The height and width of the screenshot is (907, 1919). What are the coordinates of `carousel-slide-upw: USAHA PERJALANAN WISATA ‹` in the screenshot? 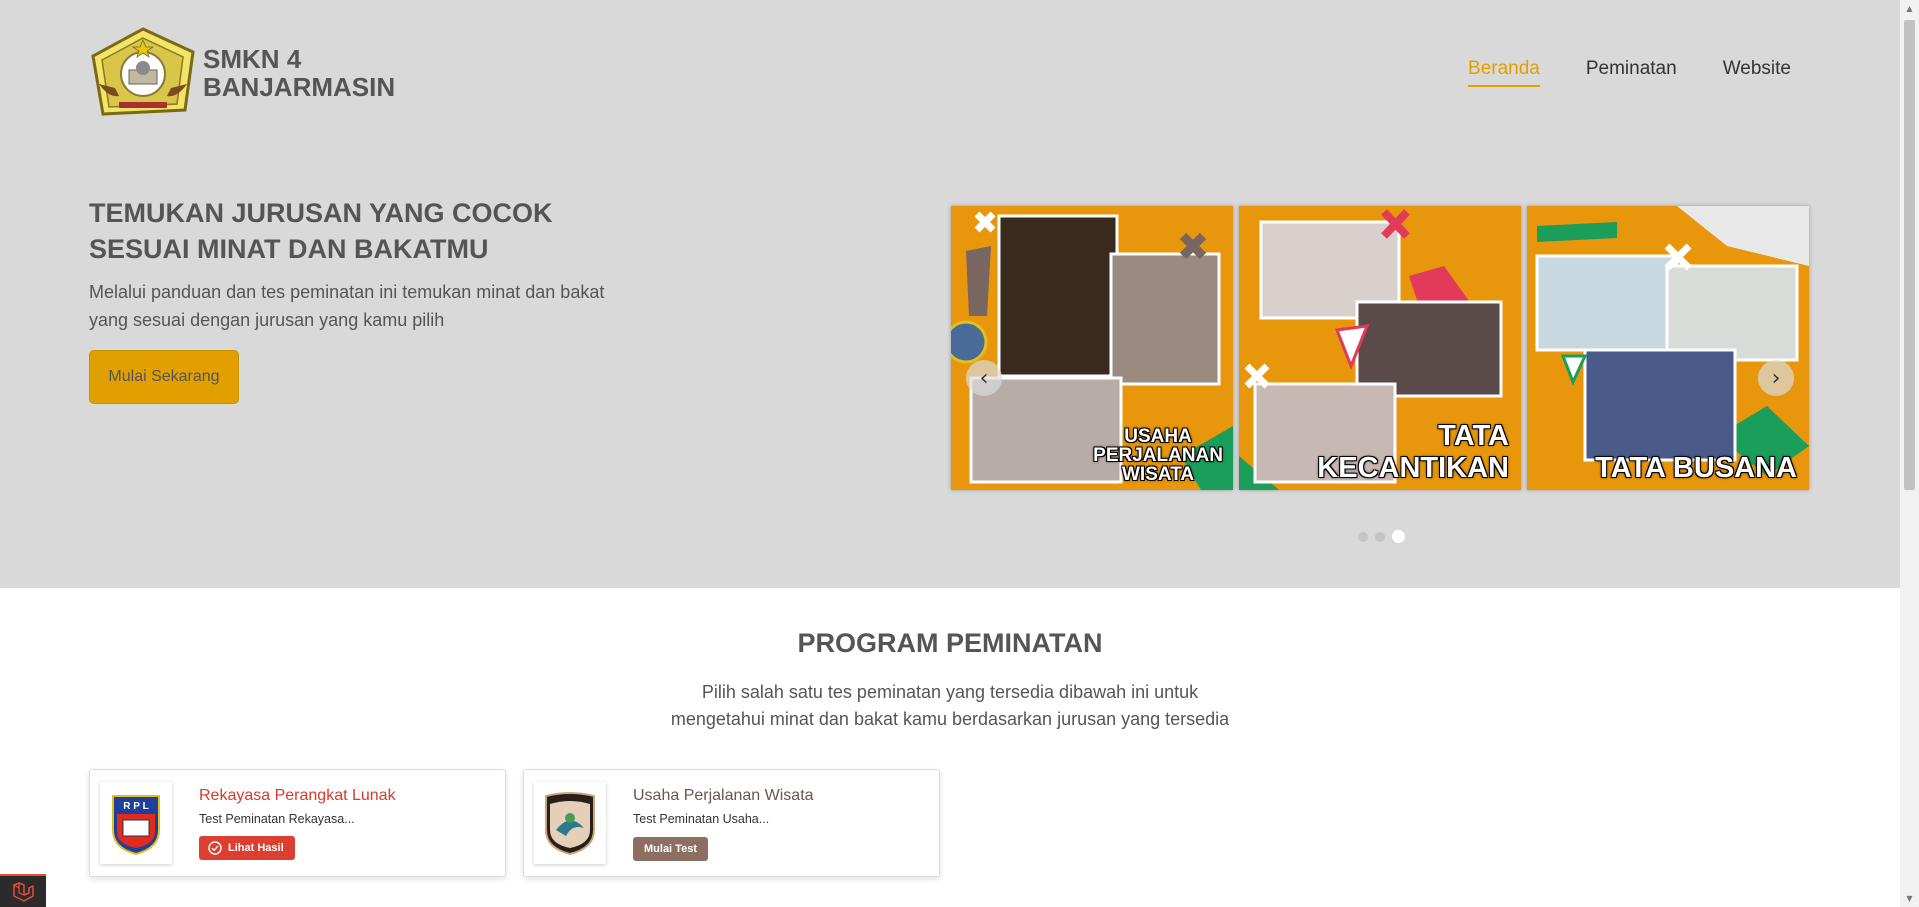 It's located at (1092, 348).